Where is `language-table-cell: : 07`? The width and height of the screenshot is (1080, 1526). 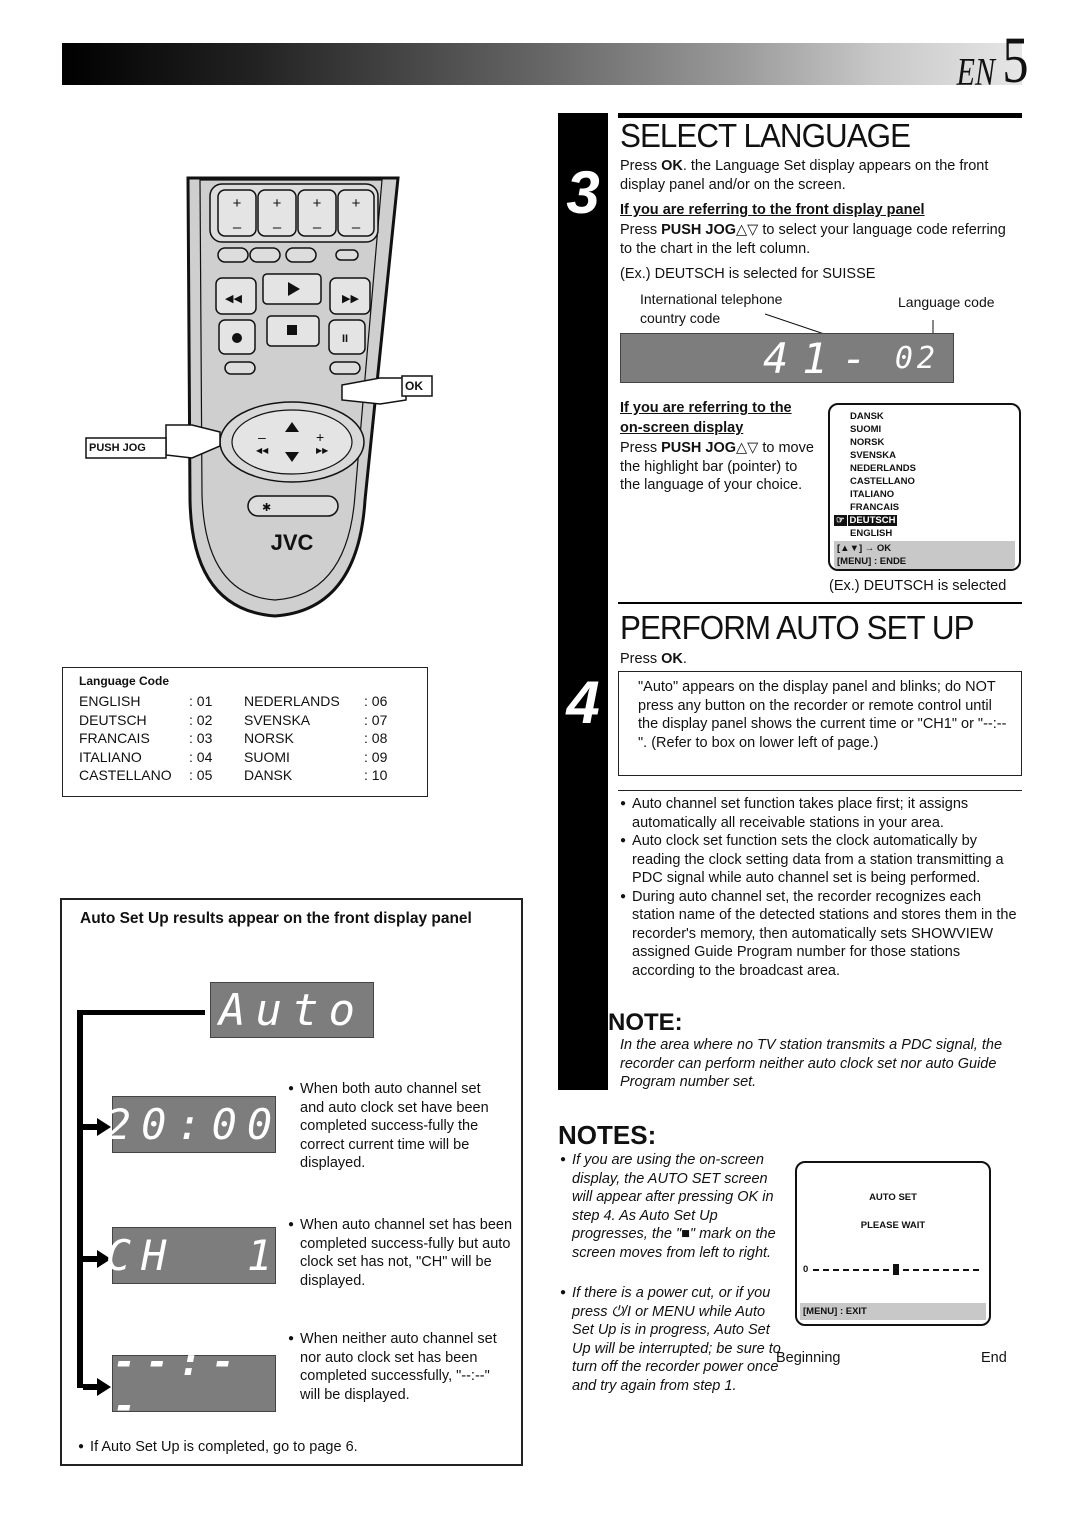 language-table-cell: : 07 is located at coordinates (376, 719).